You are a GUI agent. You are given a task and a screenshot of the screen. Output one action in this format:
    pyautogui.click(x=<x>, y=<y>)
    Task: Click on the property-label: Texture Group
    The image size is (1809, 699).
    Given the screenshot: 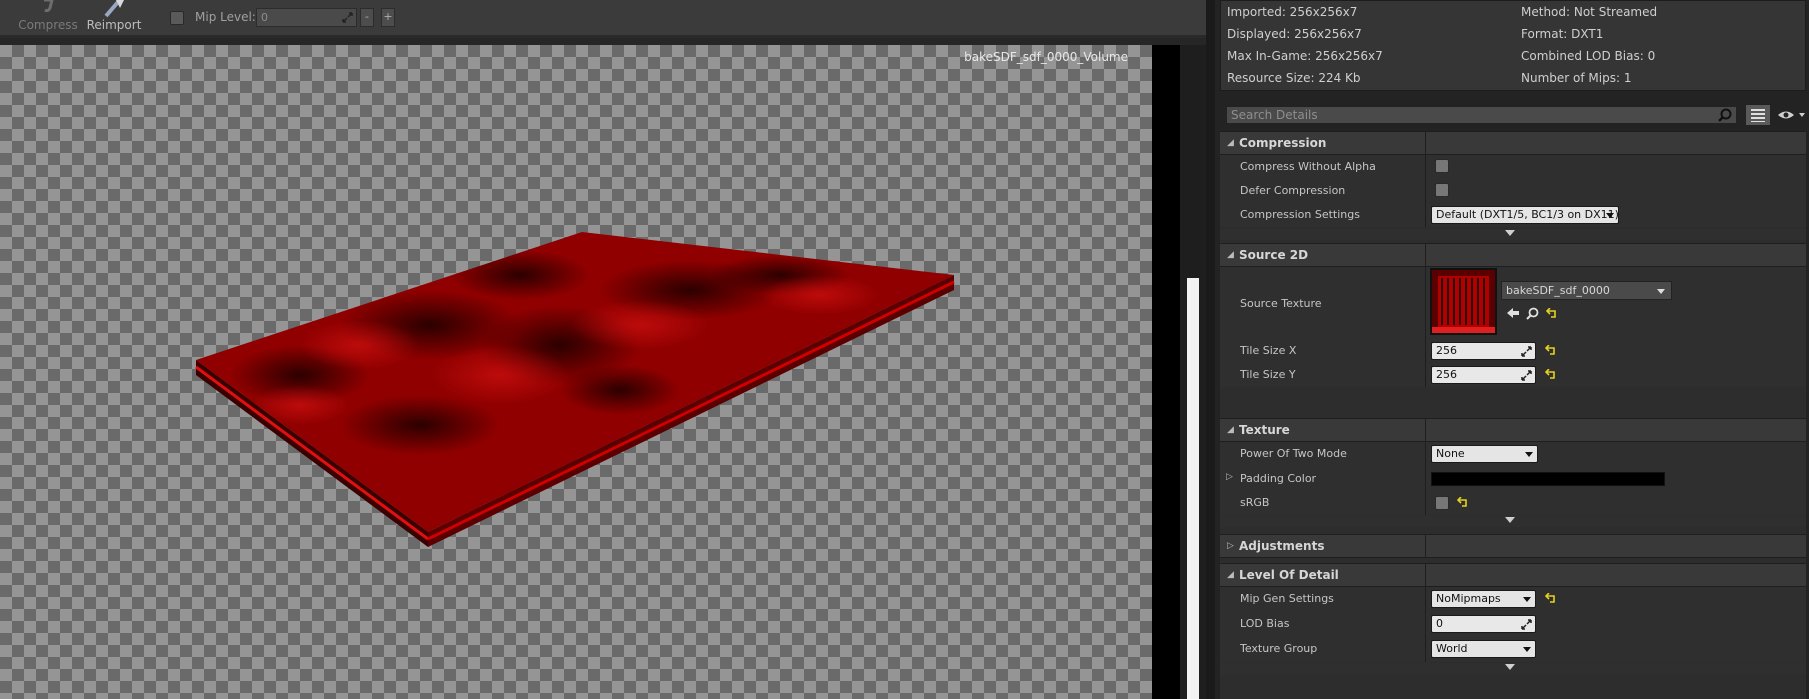 What is the action you would take?
    pyautogui.click(x=1279, y=648)
    